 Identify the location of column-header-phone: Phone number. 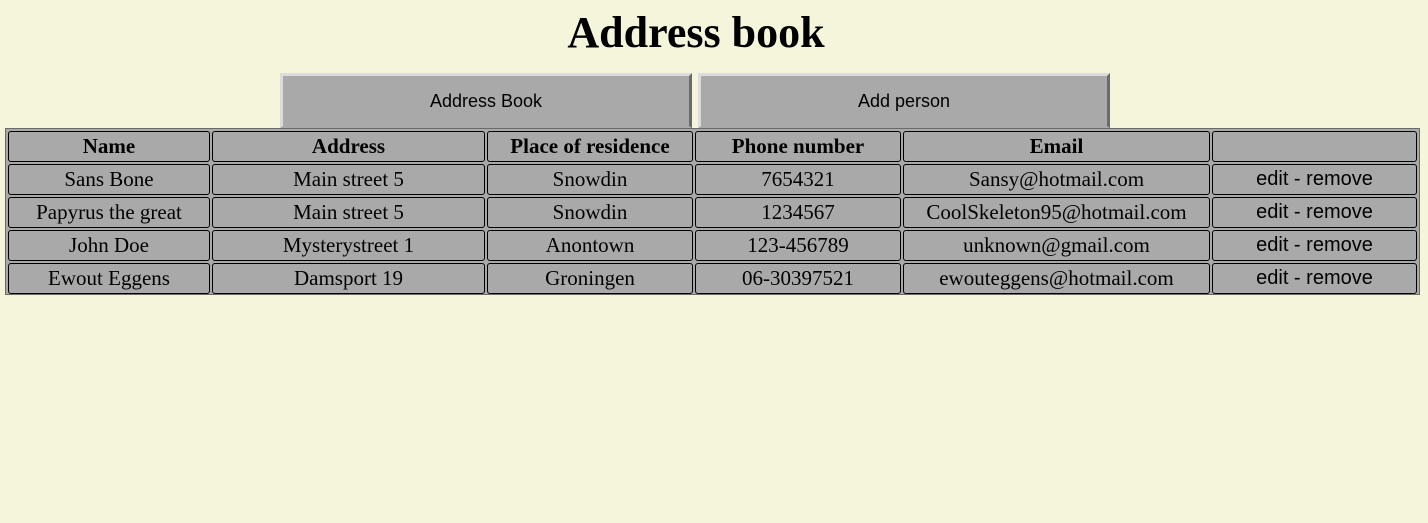
(798, 146).